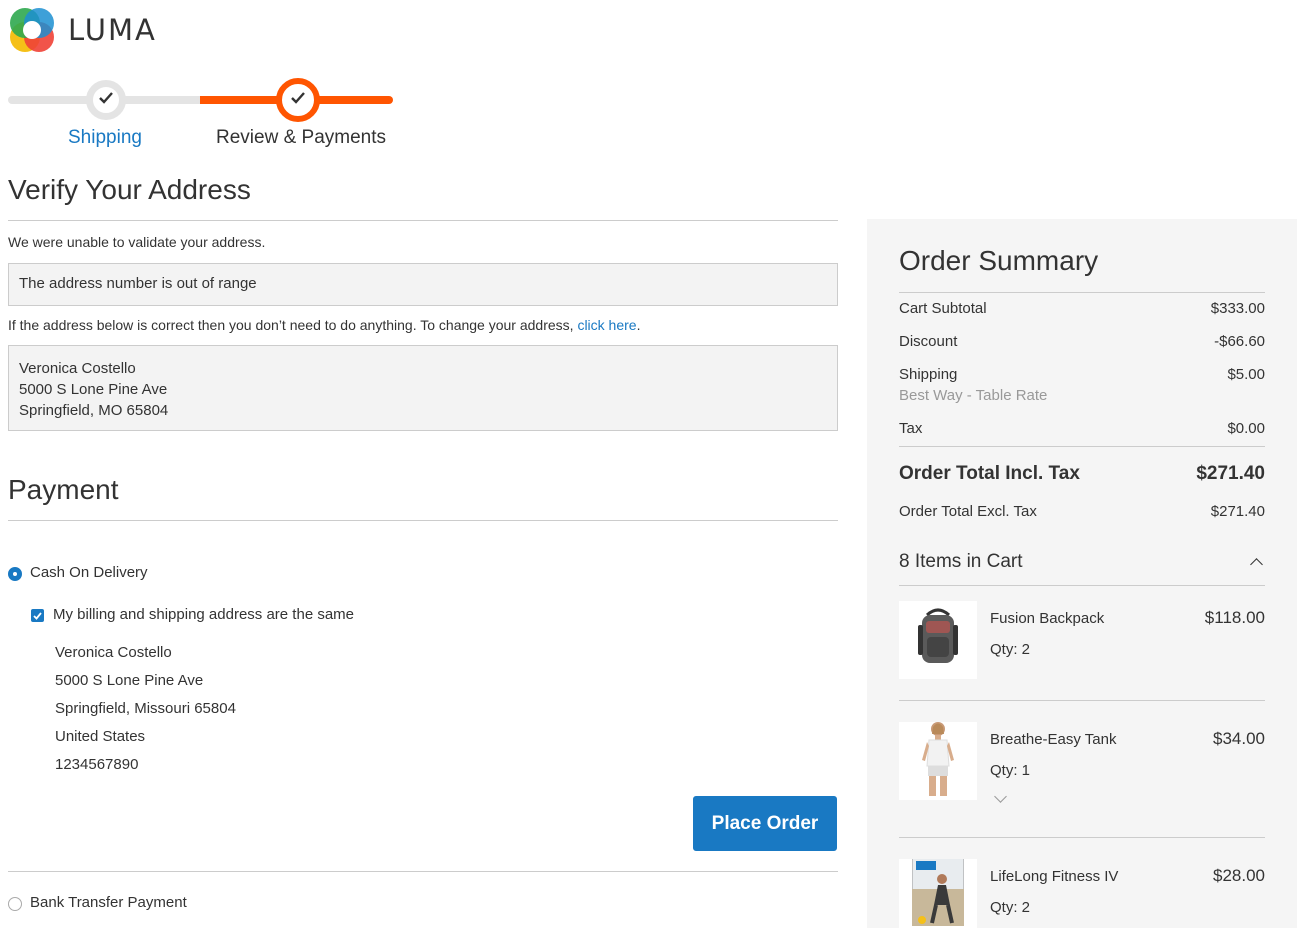  I want to click on checkout-progress: Shipping Review & Payments, so click(203, 118).